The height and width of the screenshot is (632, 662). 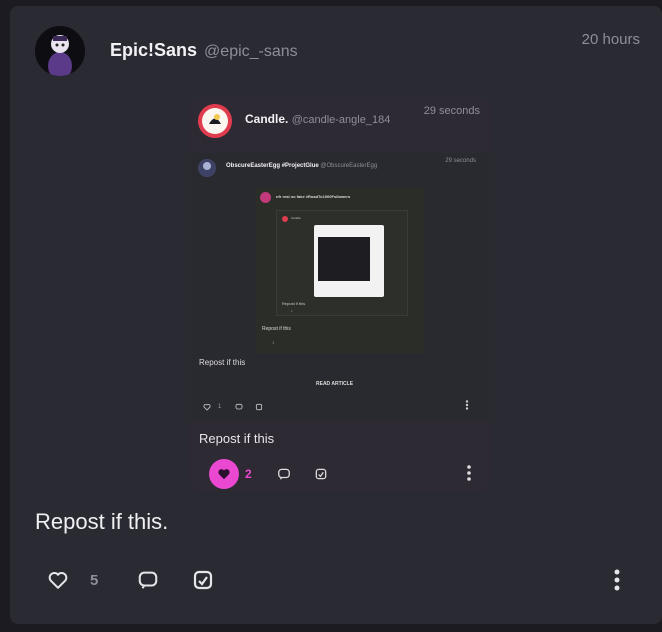 I want to click on nested-post-text: Repost if this, so click(x=222, y=362).